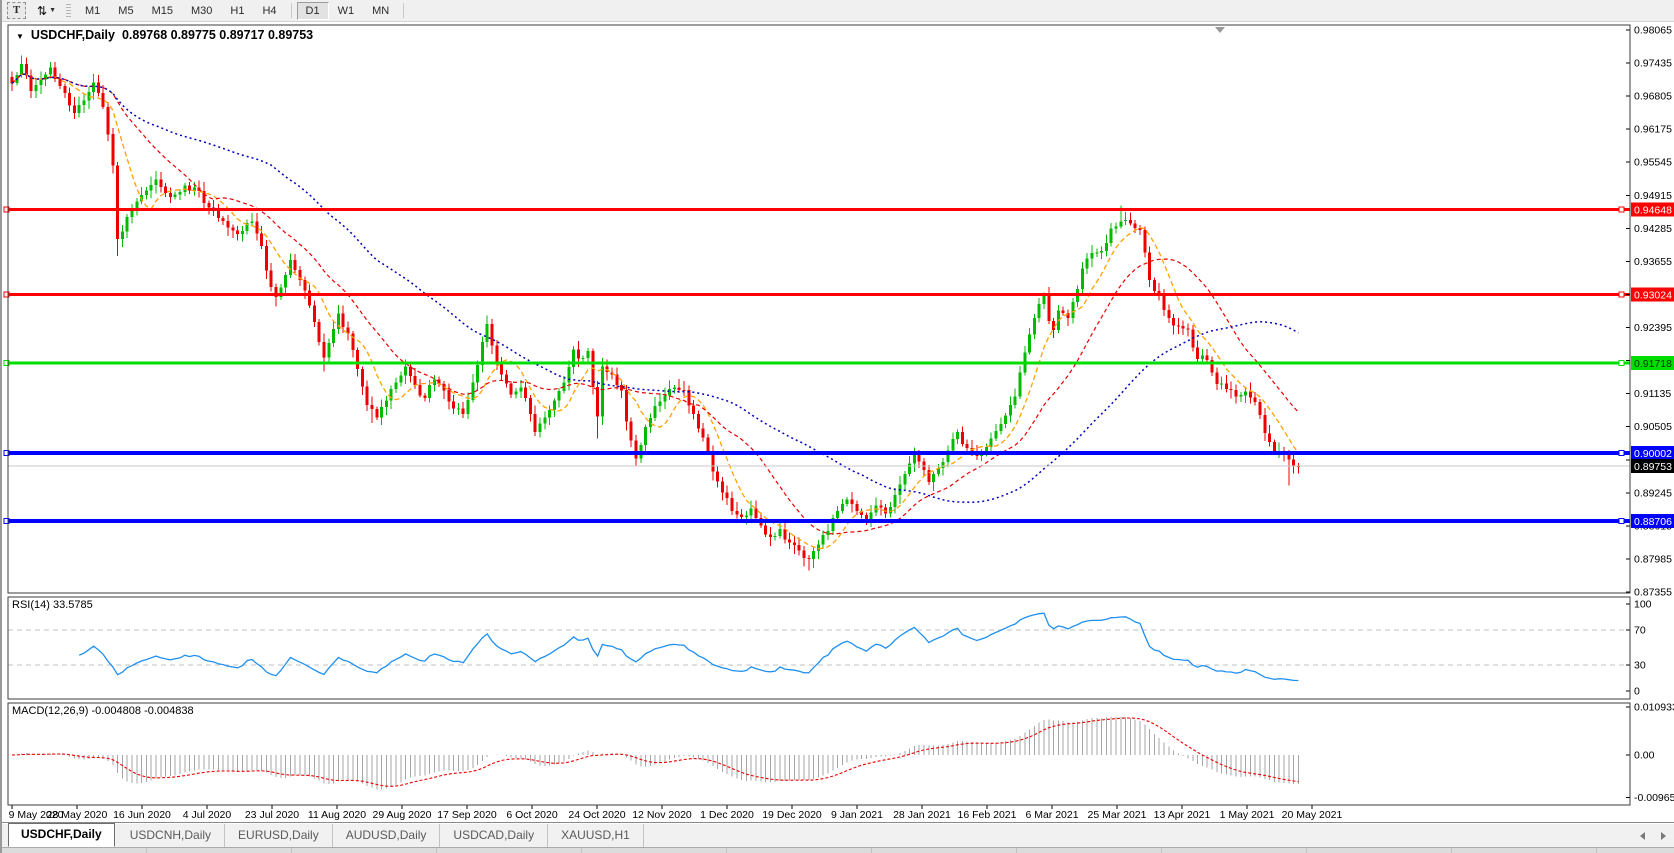  I want to click on rsi-indicator-label: RSI(14) 33.5785, so click(52, 605).